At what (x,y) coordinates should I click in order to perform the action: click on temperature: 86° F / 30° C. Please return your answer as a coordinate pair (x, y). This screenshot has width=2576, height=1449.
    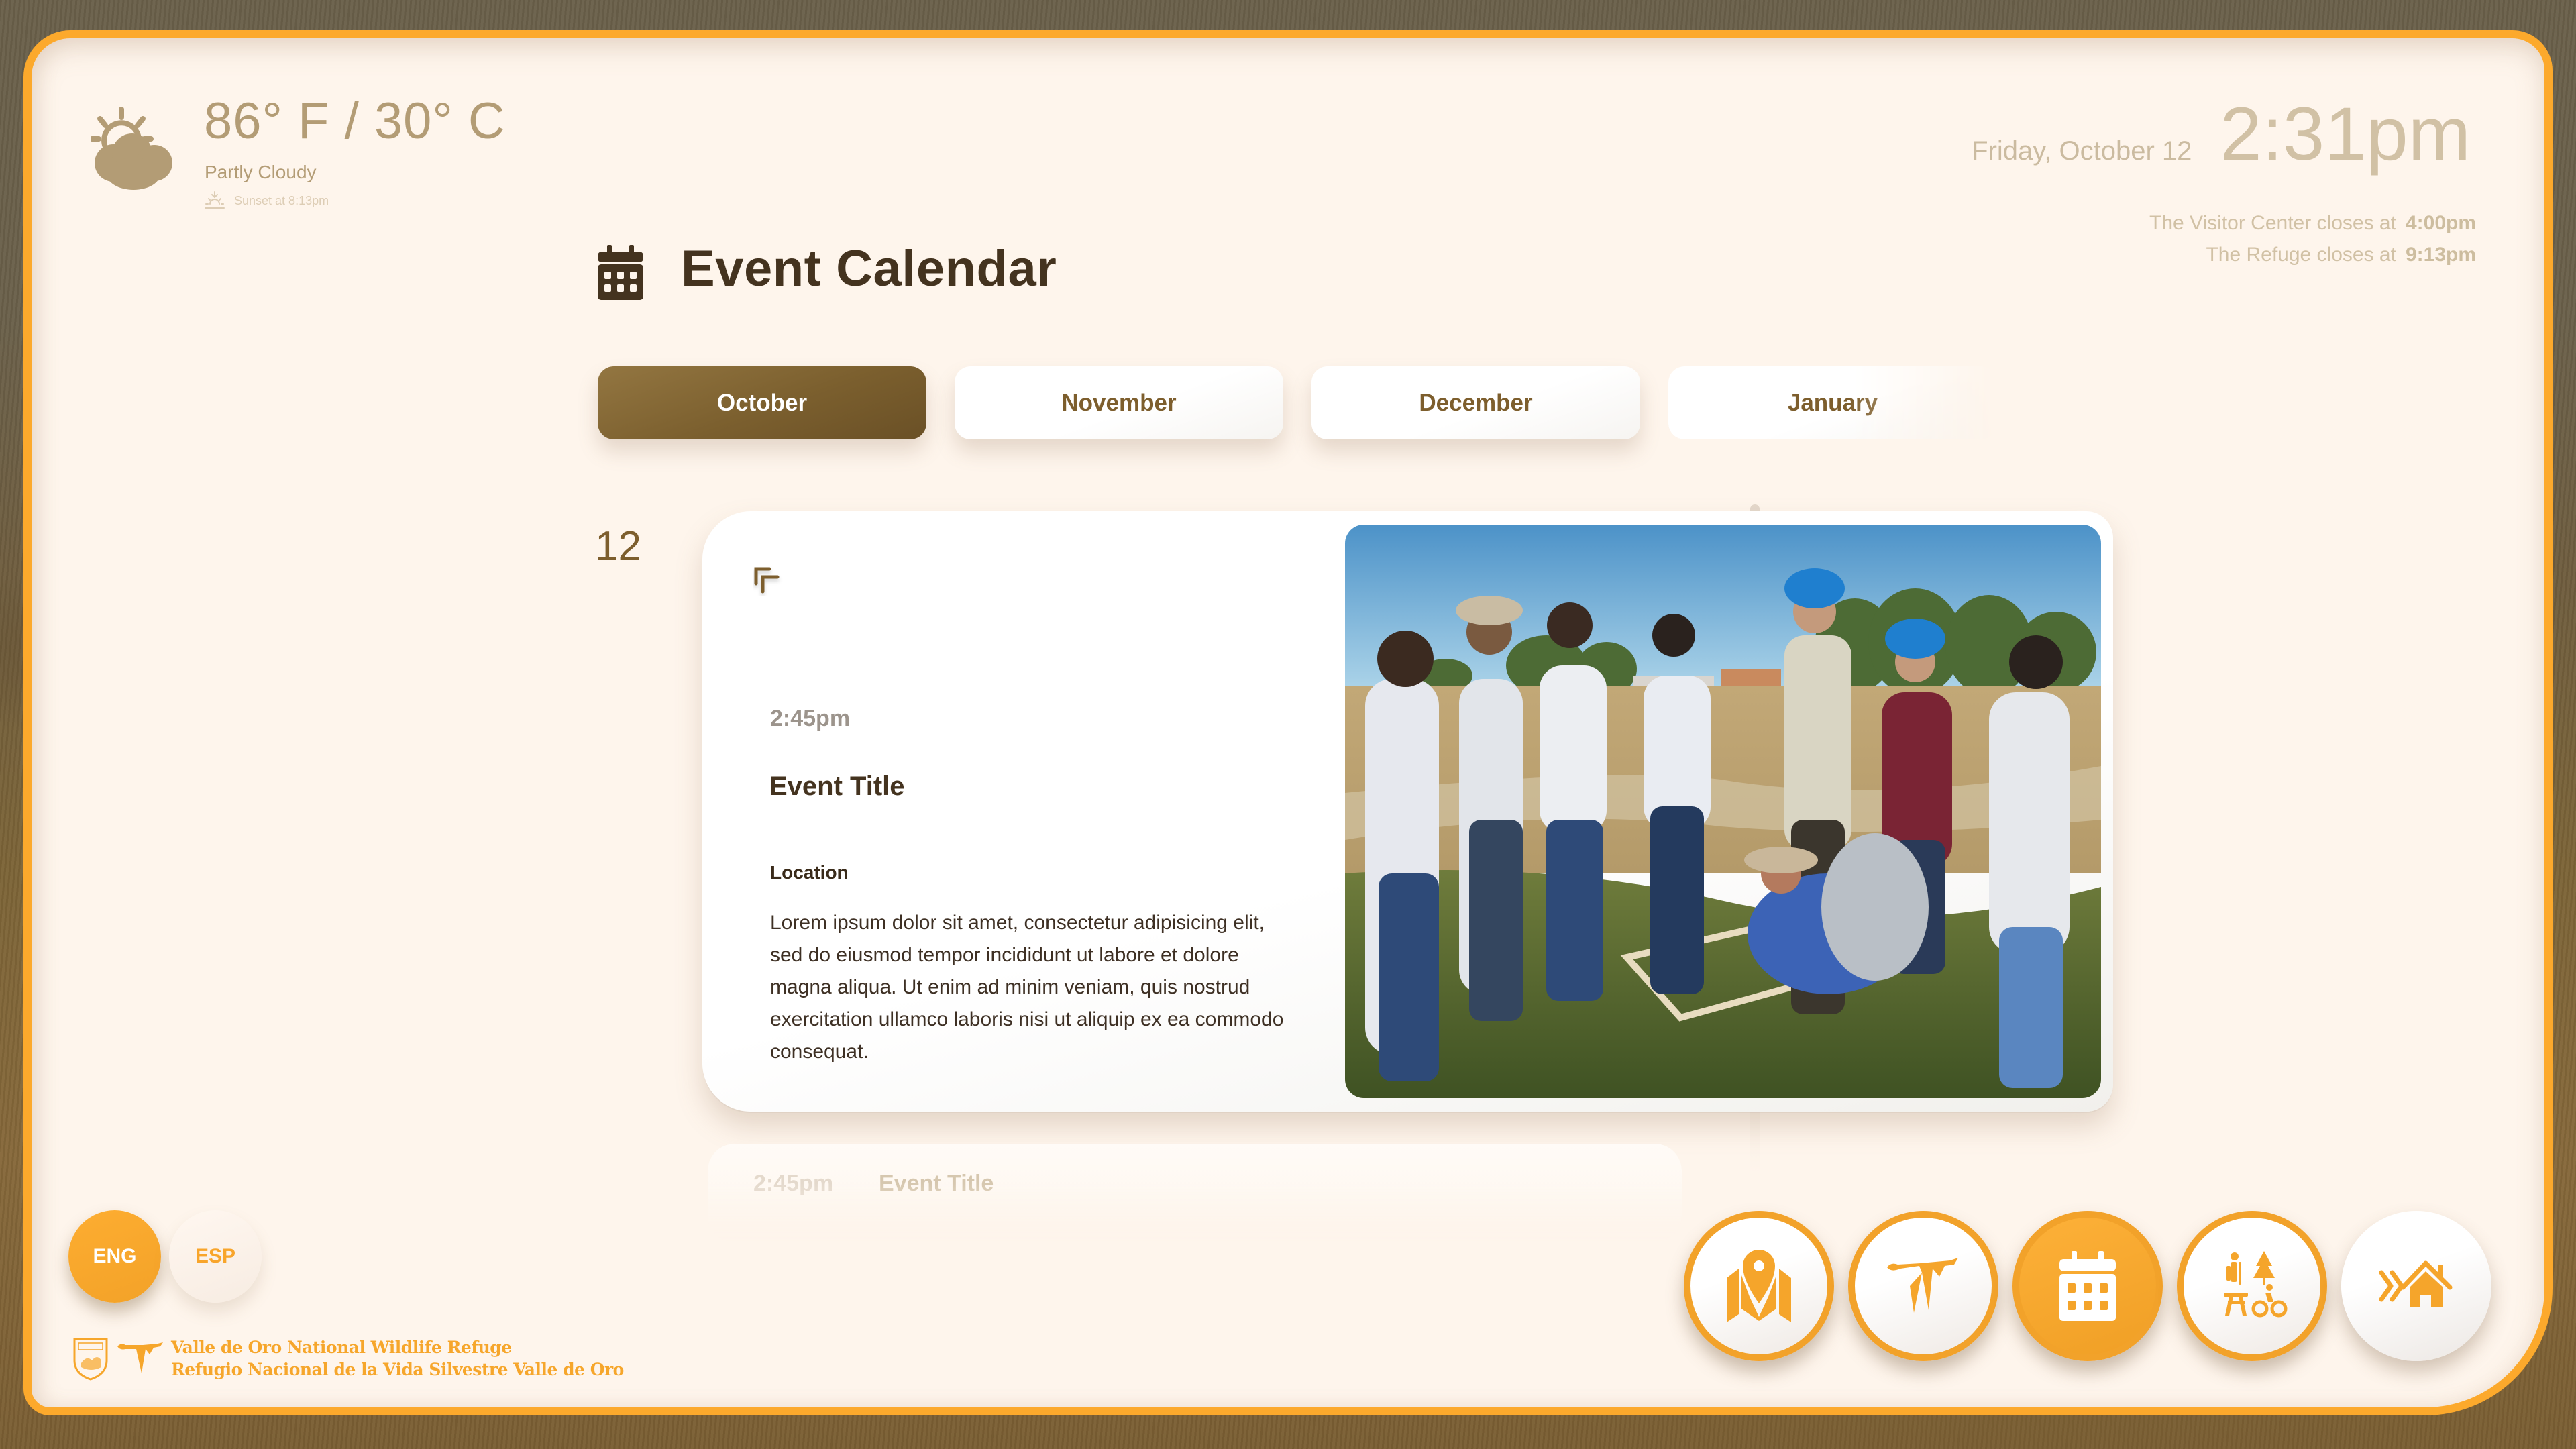
    Looking at the image, I should click on (355, 121).